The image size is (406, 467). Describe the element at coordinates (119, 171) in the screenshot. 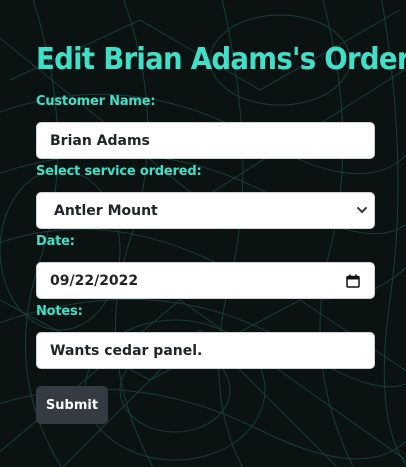

I see `service-label: Select service ordered:` at that location.